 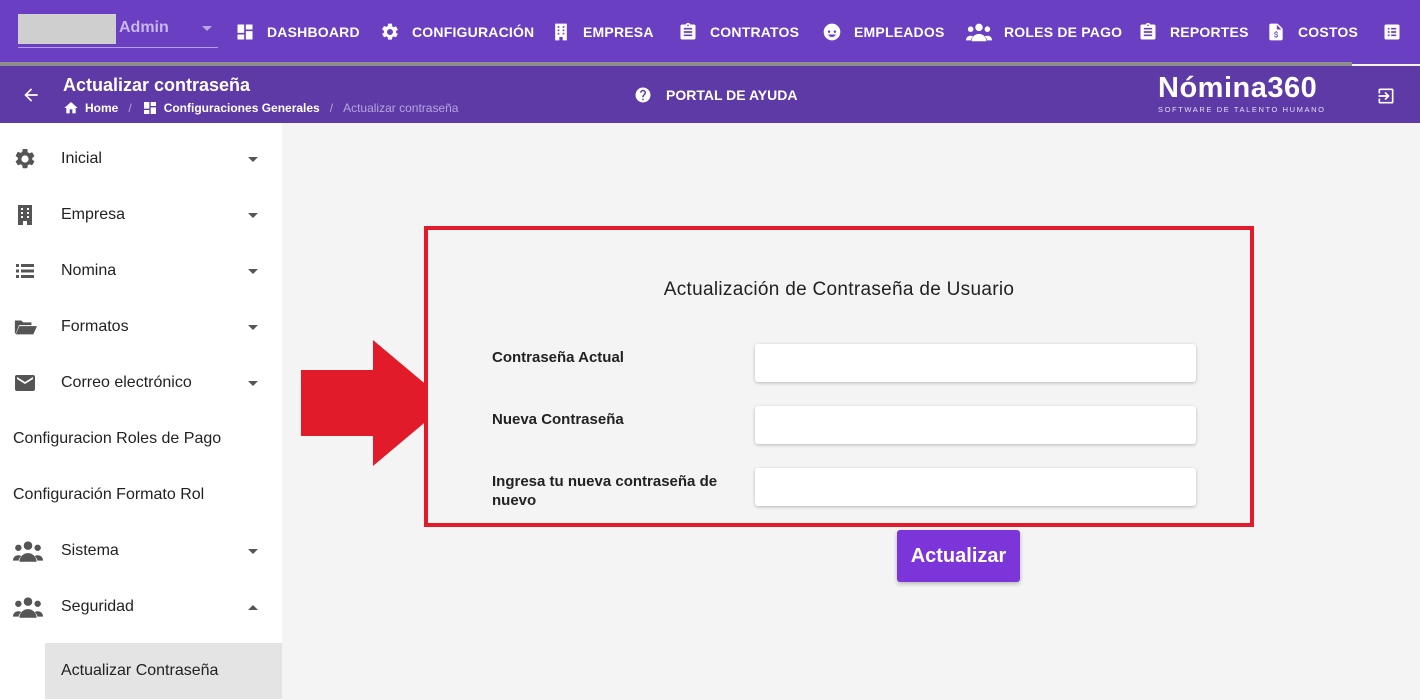 What do you see at coordinates (605, 491) in the screenshot?
I see `confirm-password-label: Ingresa tu nueva contraseña de nuevo` at bounding box center [605, 491].